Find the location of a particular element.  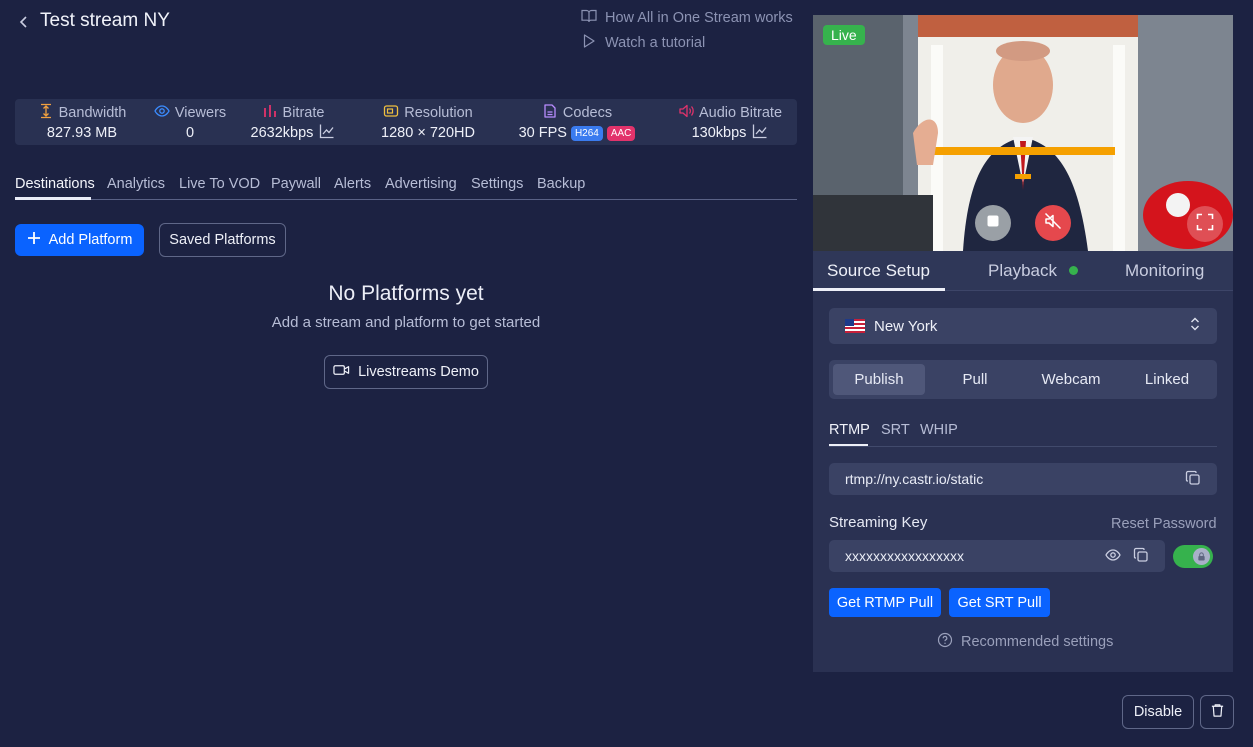

add-platform-label: Add Platform is located at coordinates (90, 240).